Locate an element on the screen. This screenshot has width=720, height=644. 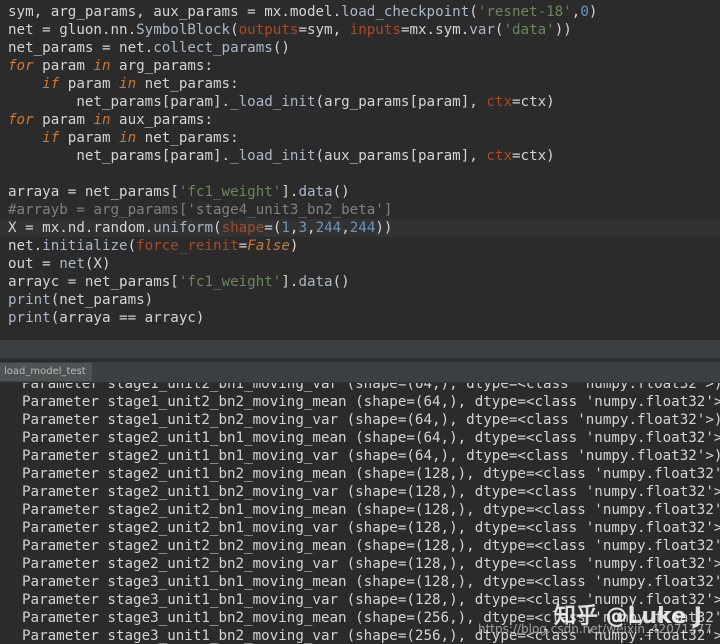
code-token: net is located at coordinates (72, 264).